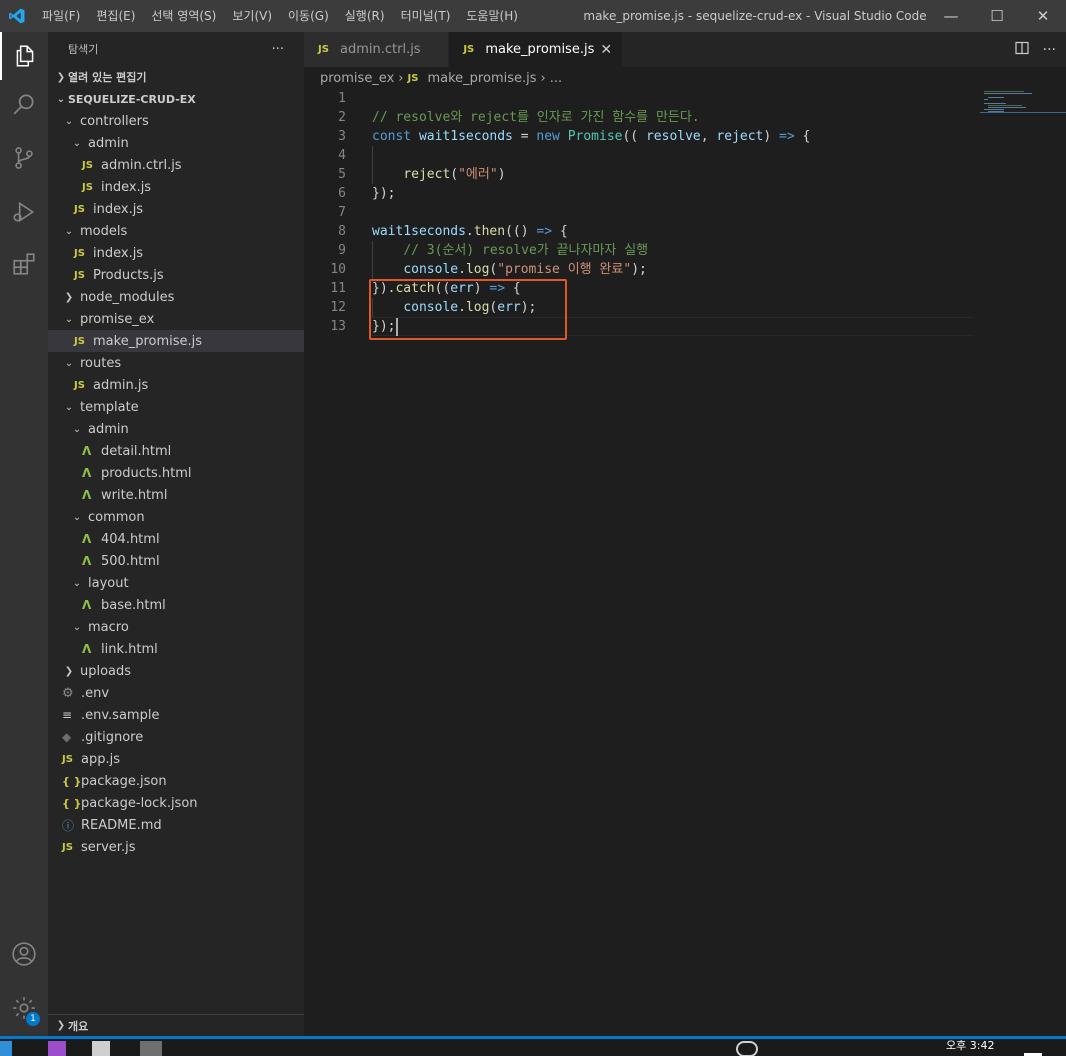 The height and width of the screenshot is (1056, 1066). Describe the element at coordinates (365, 16) in the screenshot. I see `menu-item: 실행(R)` at that location.